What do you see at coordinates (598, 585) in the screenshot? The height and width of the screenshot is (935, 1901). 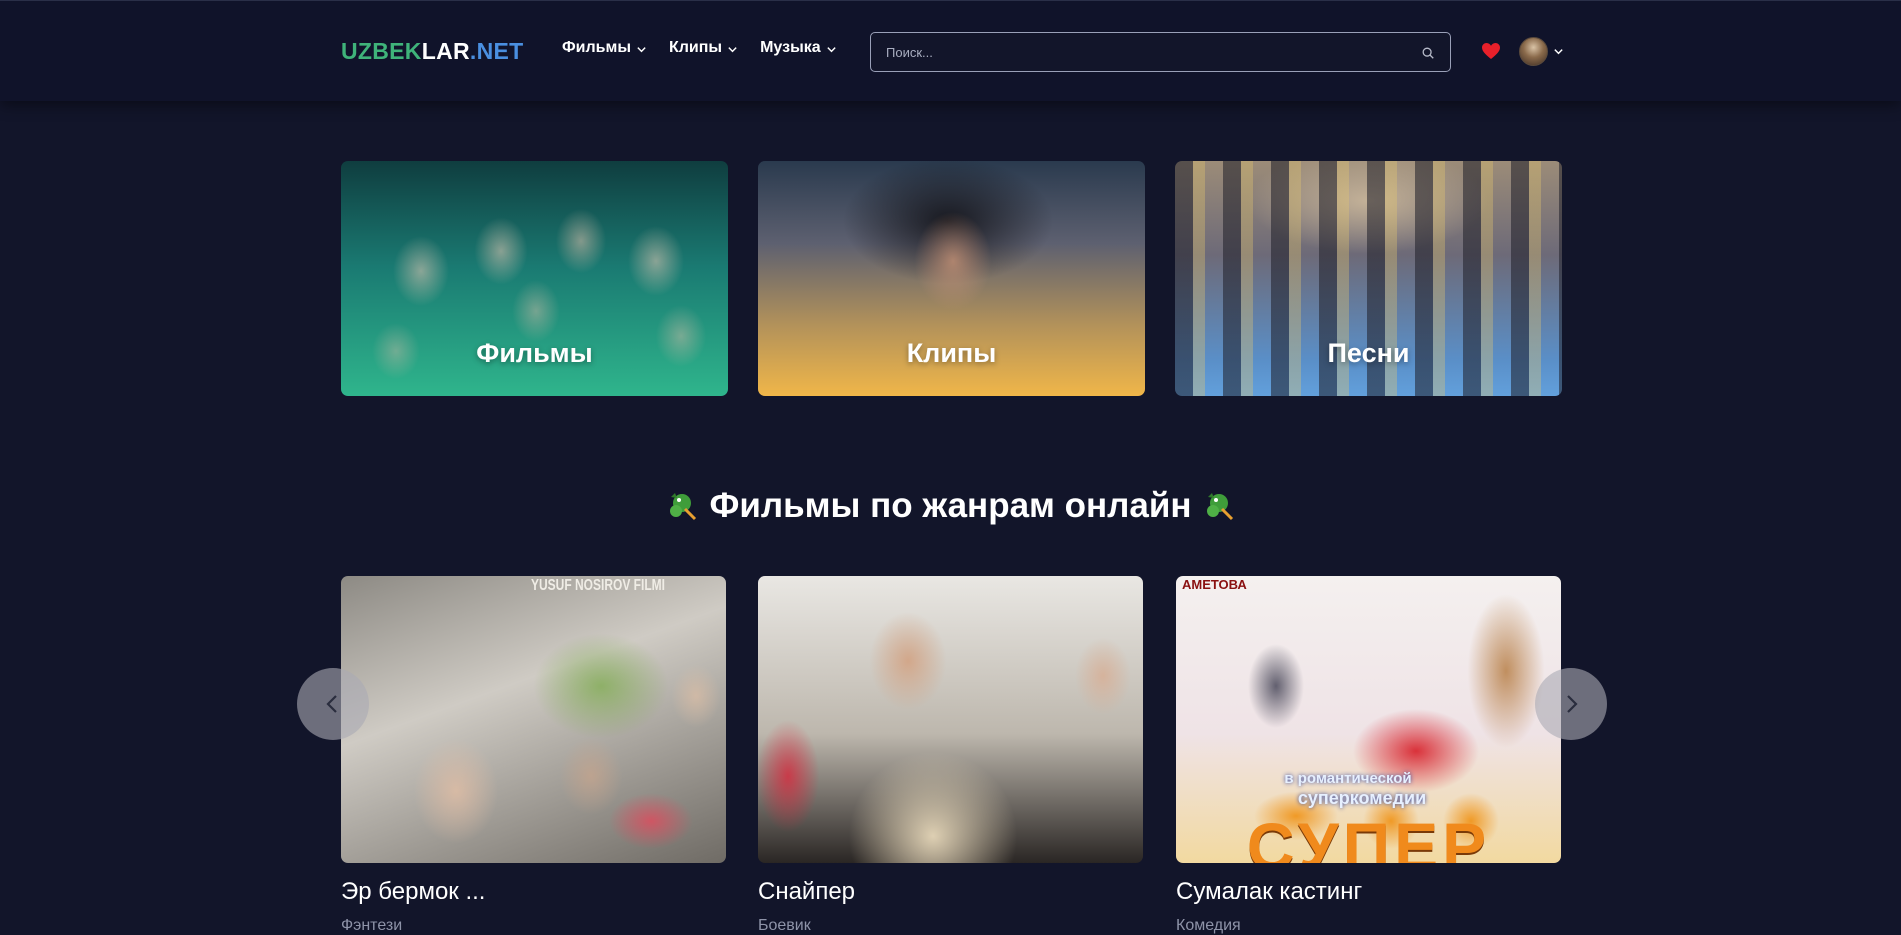 I see `poster-caption: YUSUF NOSIROV FILMI` at bounding box center [598, 585].